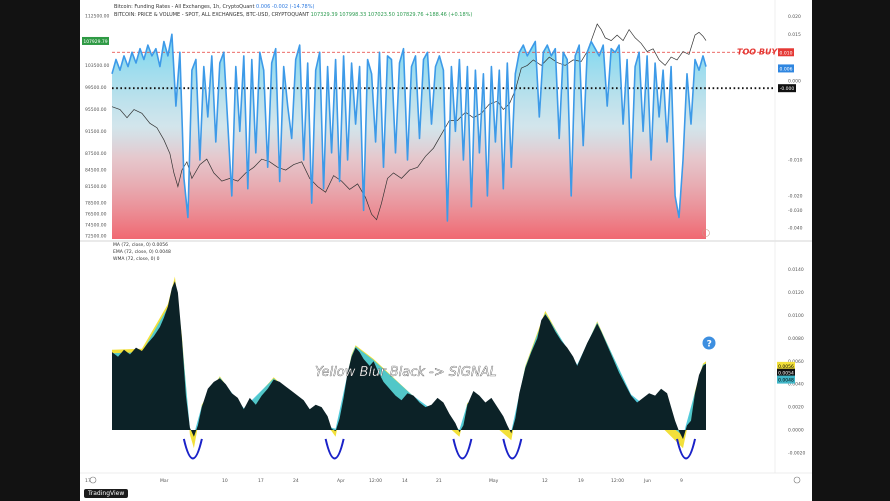 Image resolution: width=890 pixels, height=501 pixels. Describe the element at coordinates (97, 16) in the screenshot. I see `left-axis-tick: 112500.00` at that location.